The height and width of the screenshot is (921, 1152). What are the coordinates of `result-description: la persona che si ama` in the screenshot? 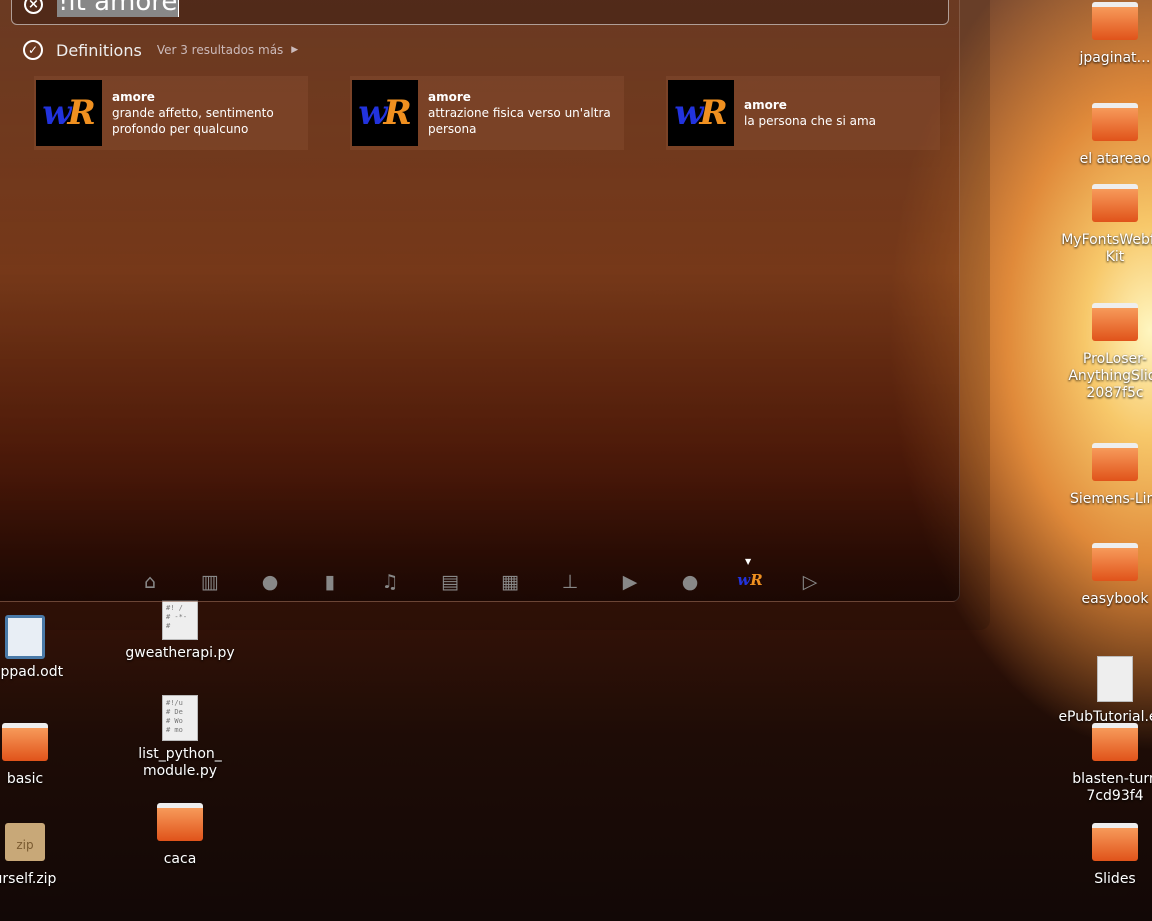 It's located at (810, 121).